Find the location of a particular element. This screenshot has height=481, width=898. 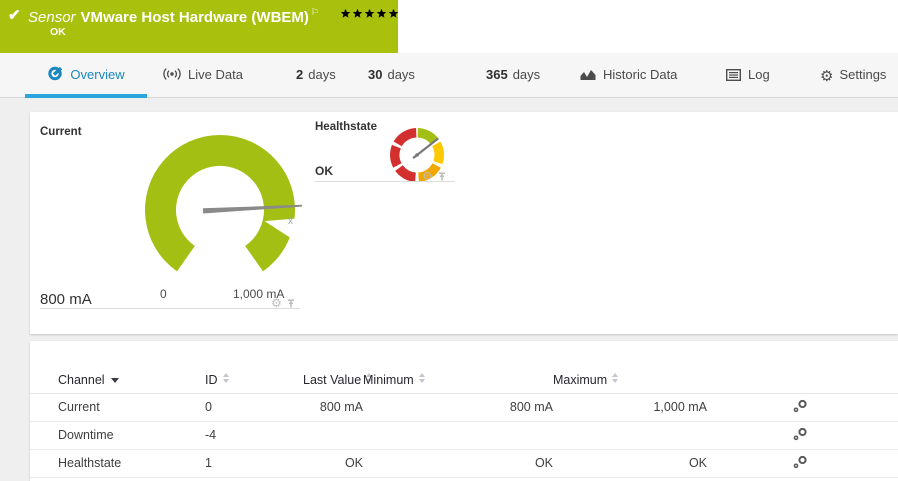

tab-live-data: Live Data is located at coordinates (203, 75).